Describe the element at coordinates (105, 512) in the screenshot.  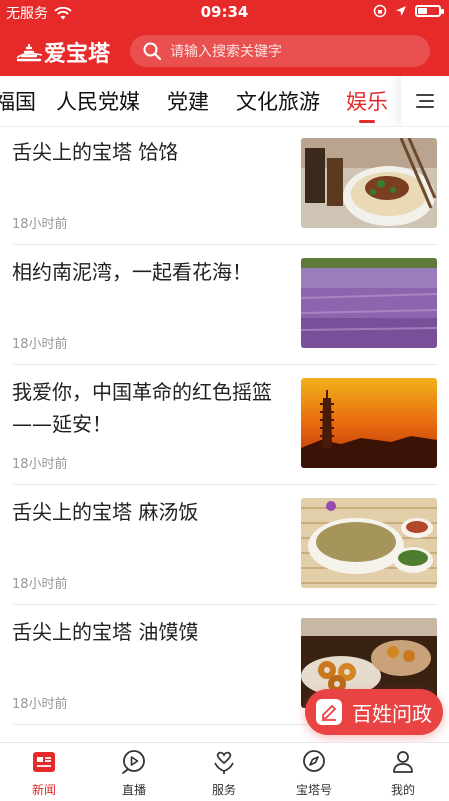
I see `news-title: 舌尖上的宝塔 麻汤饭` at that location.